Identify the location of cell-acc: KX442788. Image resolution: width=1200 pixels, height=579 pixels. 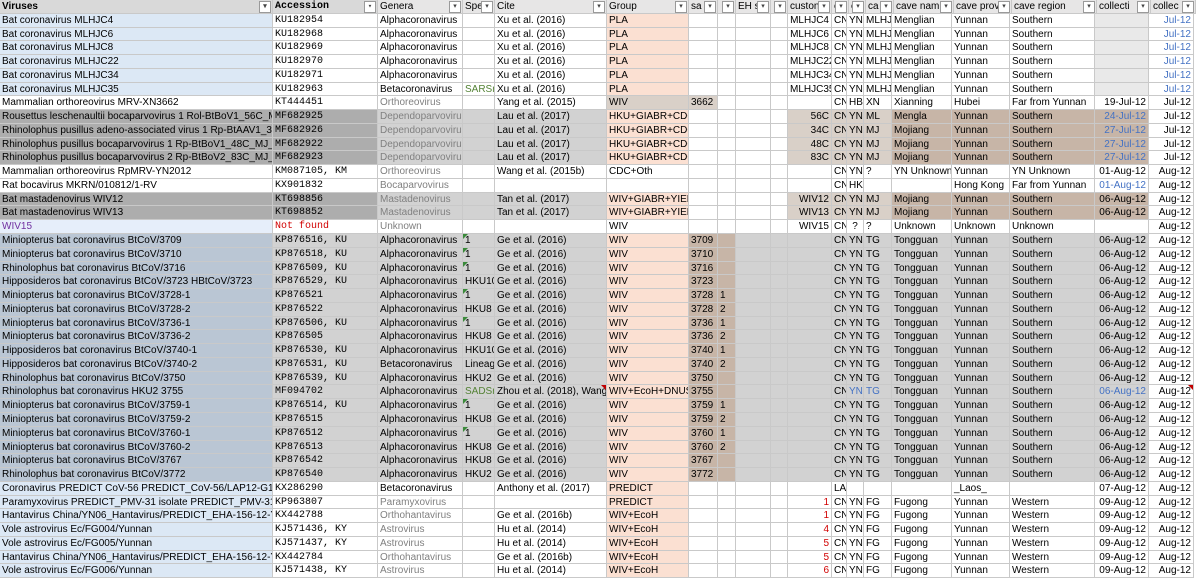
(325, 516).